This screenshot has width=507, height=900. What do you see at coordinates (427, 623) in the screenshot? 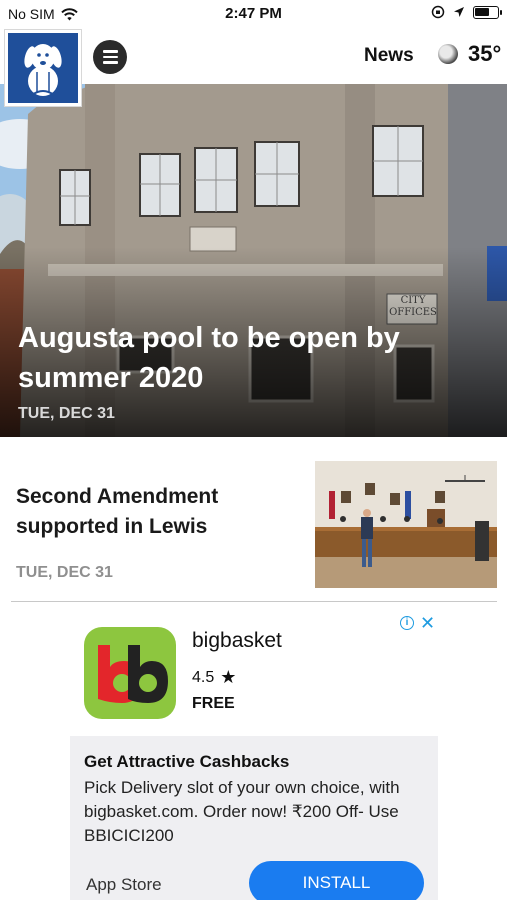
I see `ad-close-icon: ✕` at bounding box center [427, 623].